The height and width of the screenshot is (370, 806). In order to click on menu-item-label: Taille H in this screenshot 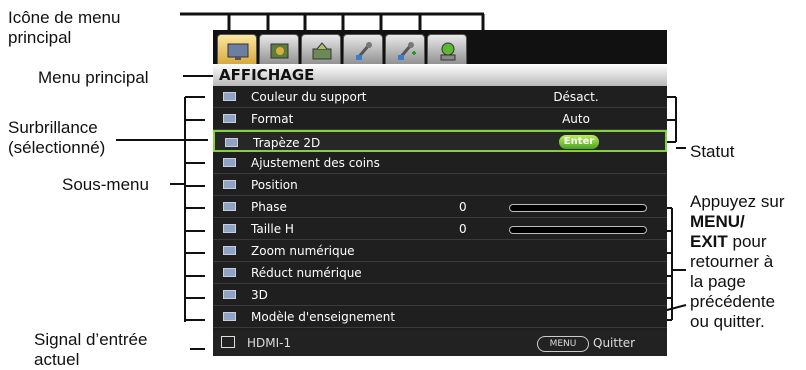, I will do `click(272, 229)`.